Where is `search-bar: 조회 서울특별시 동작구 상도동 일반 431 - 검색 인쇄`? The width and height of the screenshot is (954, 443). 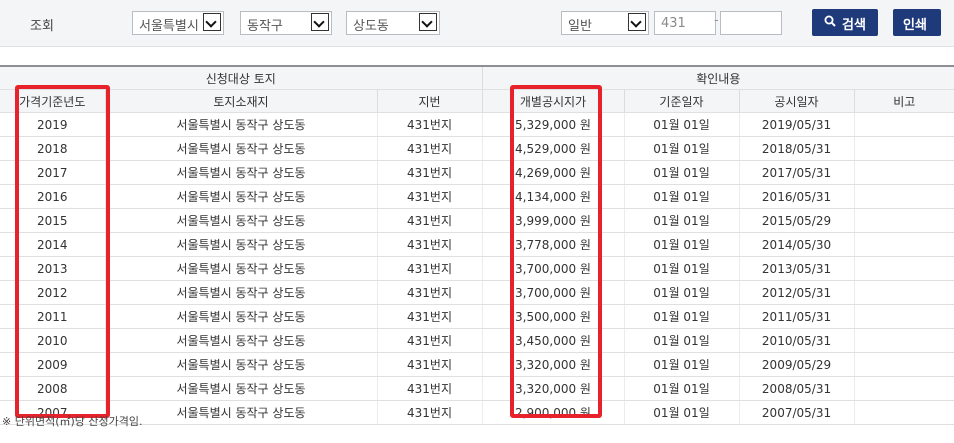
search-bar: 조회 서울특별시 동작구 상도동 일반 431 - 검색 인쇄 is located at coordinates (477, 23).